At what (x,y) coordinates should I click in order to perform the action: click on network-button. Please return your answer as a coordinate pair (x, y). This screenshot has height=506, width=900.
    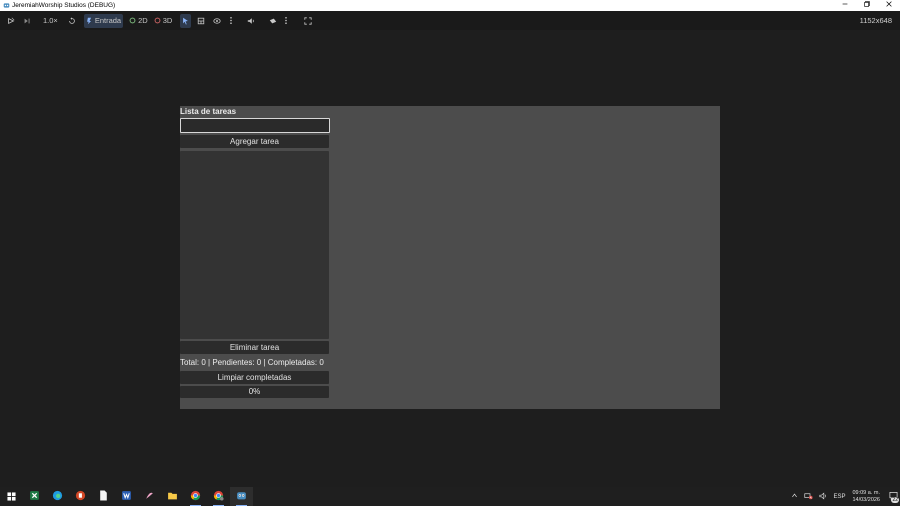
    Looking at the image, I should click on (809, 497).